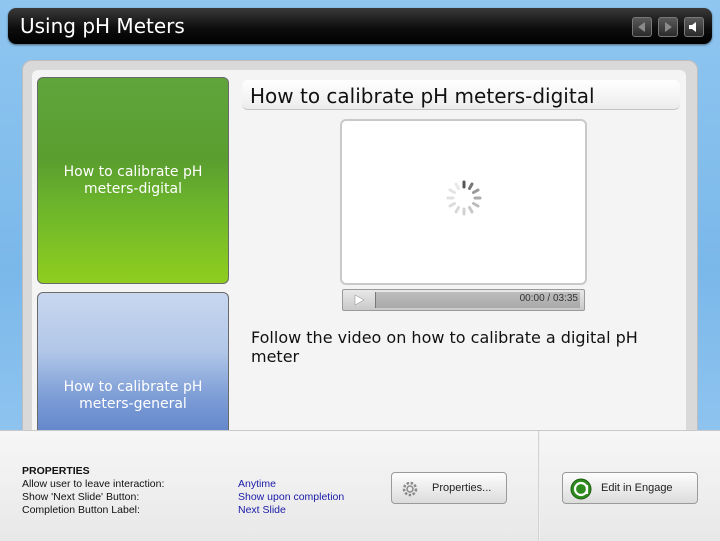 The height and width of the screenshot is (541, 720). I want to click on gear-icon, so click(410, 489).